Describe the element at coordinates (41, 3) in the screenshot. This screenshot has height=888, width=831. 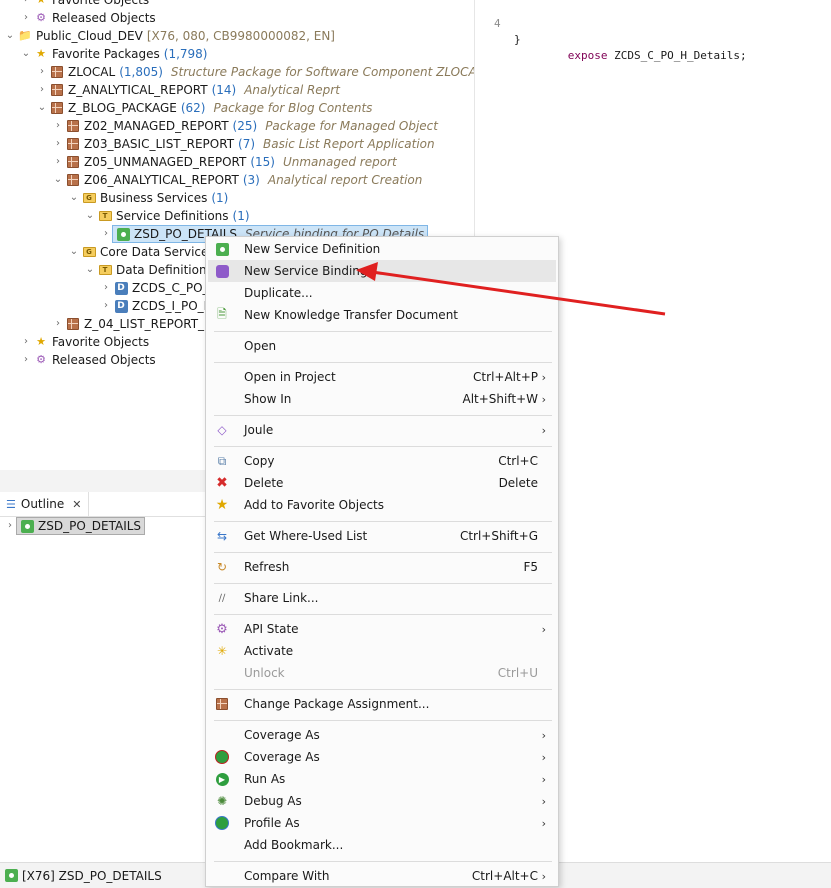
I see `star-icon: ★` at that location.